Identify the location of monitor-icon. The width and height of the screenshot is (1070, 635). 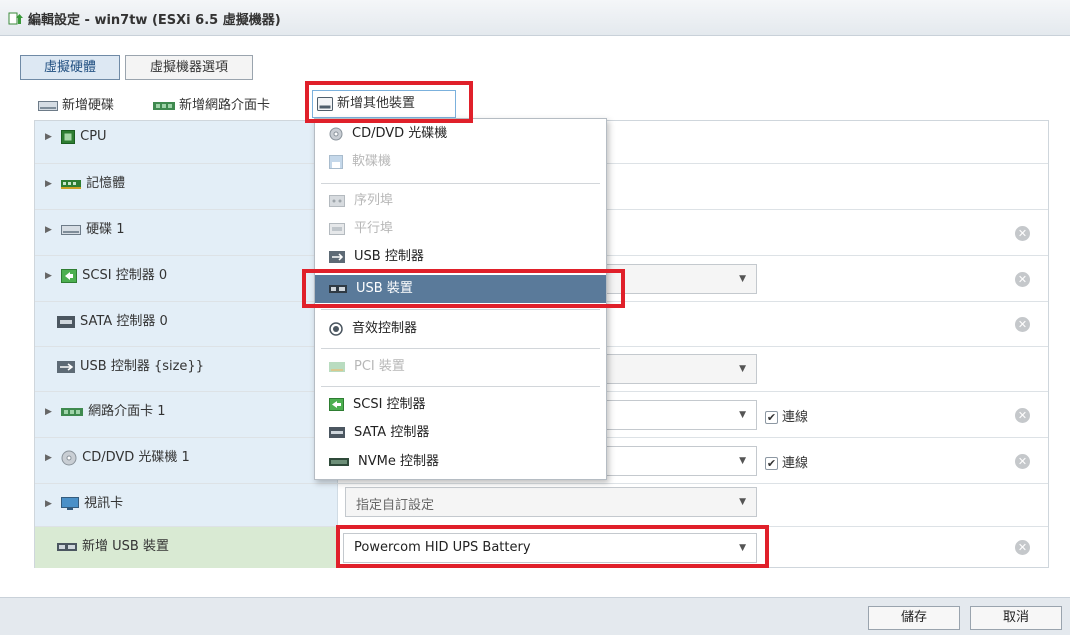
(70, 503).